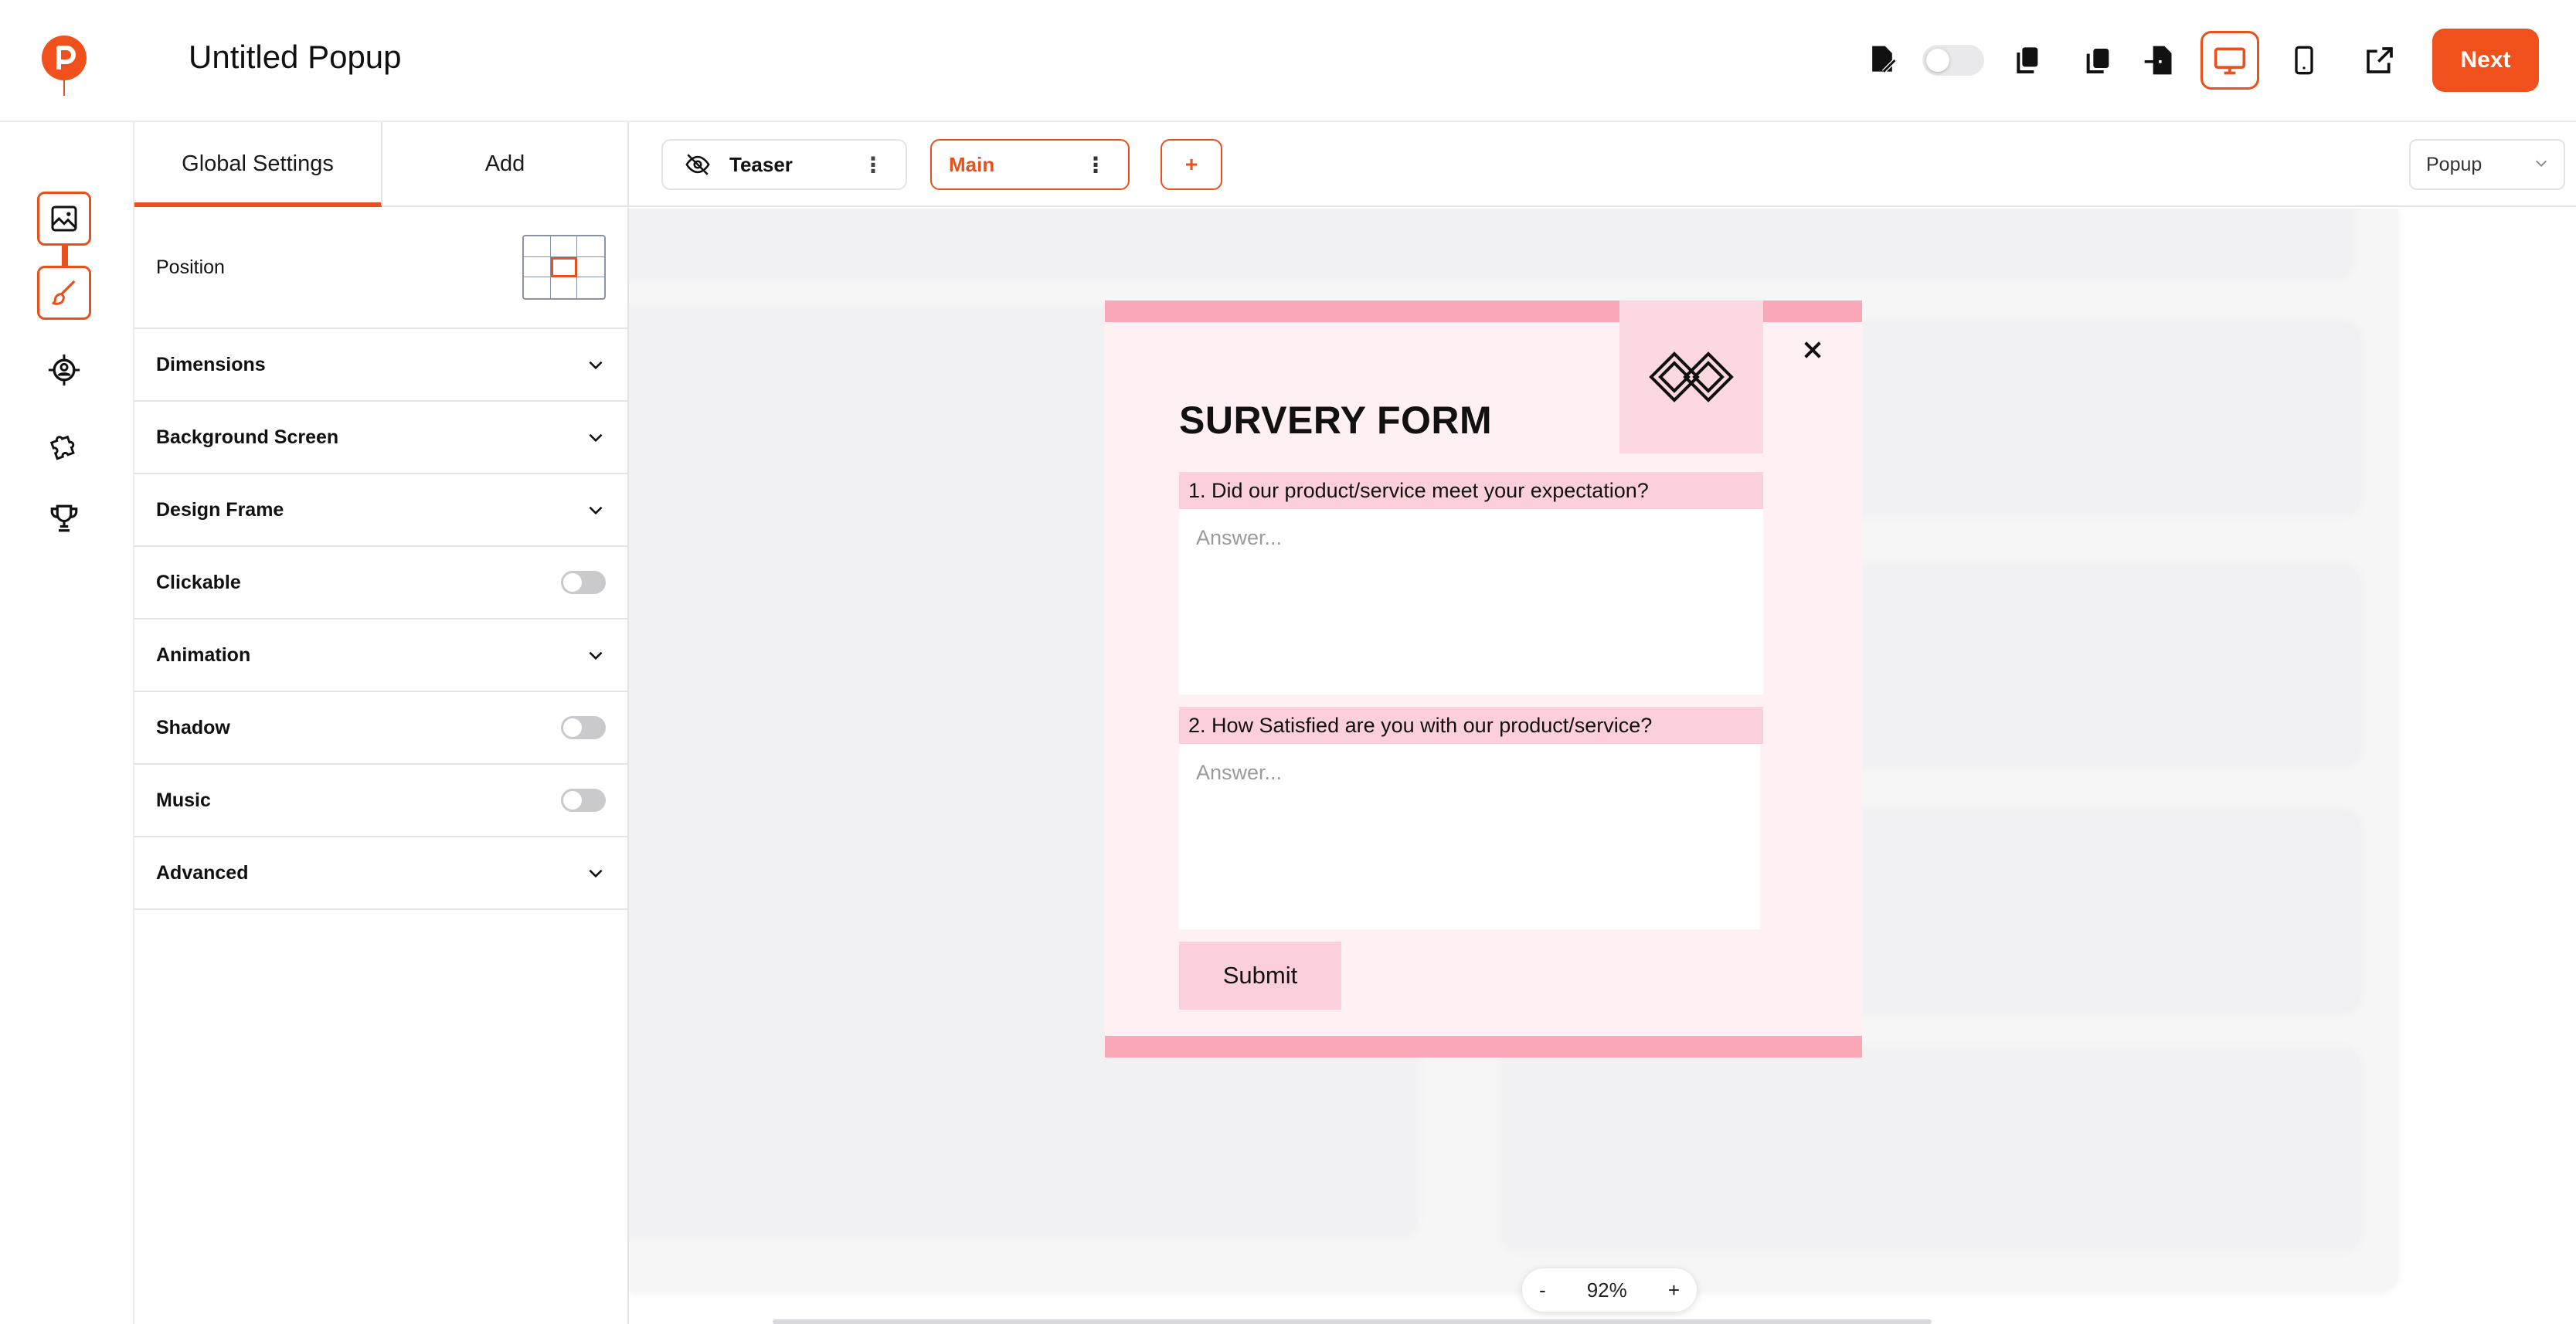 This screenshot has width=2576, height=1324. What do you see at coordinates (203, 654) in the screenshot?
I see `animation-label: Animation` at bounding box center [203, 654].